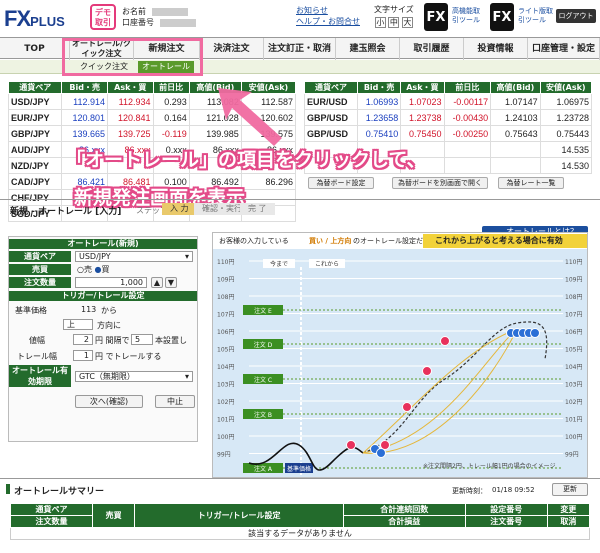  Describe the element at coordinates (51, 521) in the screenshot. I see `th-qty: 注文数量` at that location.